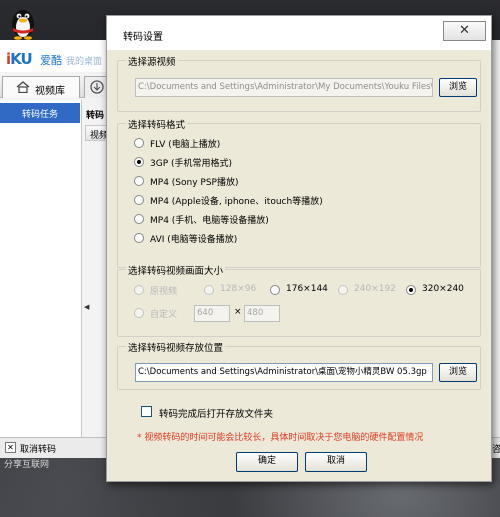 The width and height of the screenshot is (500, 517). Describe the element at coordinates (458, 372) in the screenshot. I see `output-browse-button: 浏览` at that location.